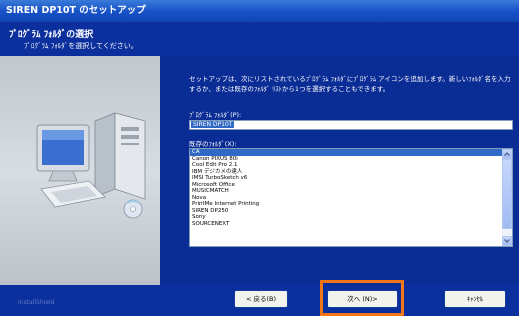  I want to click on list-item: SOURCENEXT, so click(346, 224).